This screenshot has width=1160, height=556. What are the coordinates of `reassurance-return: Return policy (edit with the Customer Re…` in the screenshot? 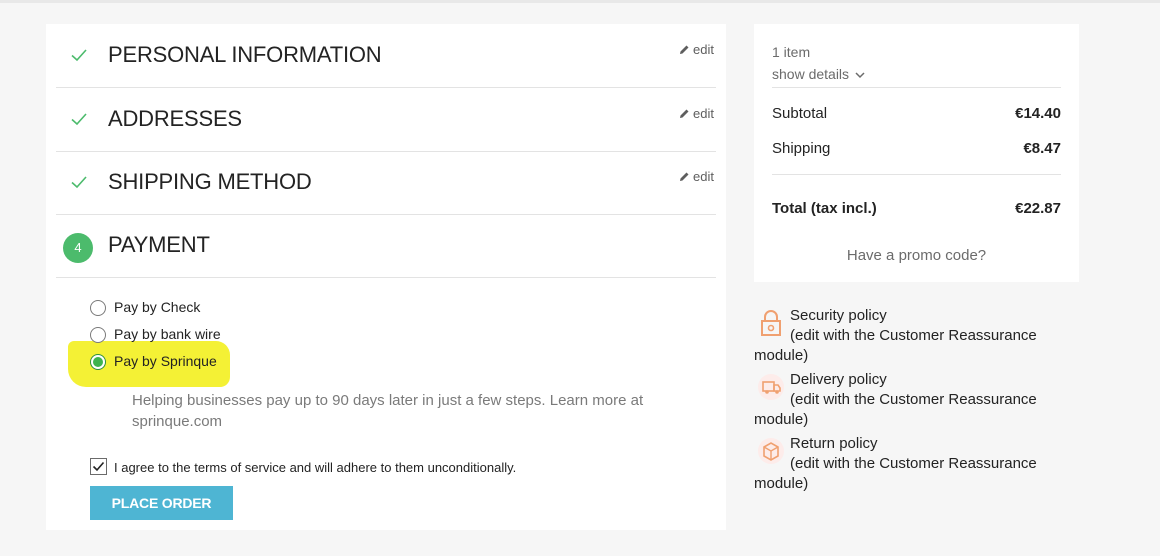 It's located at (914, 464).